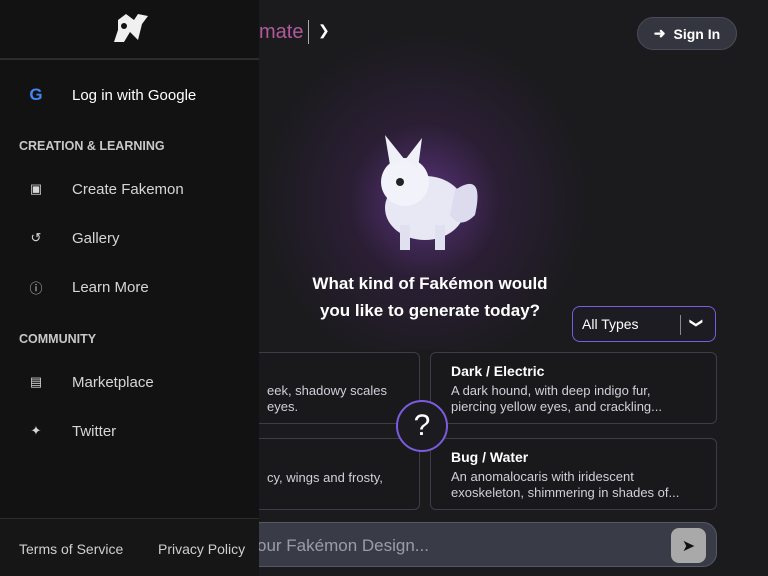 Image resolution: width=768 pixels, height=576 pixels. I want to click on sign-in-icon: ➜, so click(659, 33).